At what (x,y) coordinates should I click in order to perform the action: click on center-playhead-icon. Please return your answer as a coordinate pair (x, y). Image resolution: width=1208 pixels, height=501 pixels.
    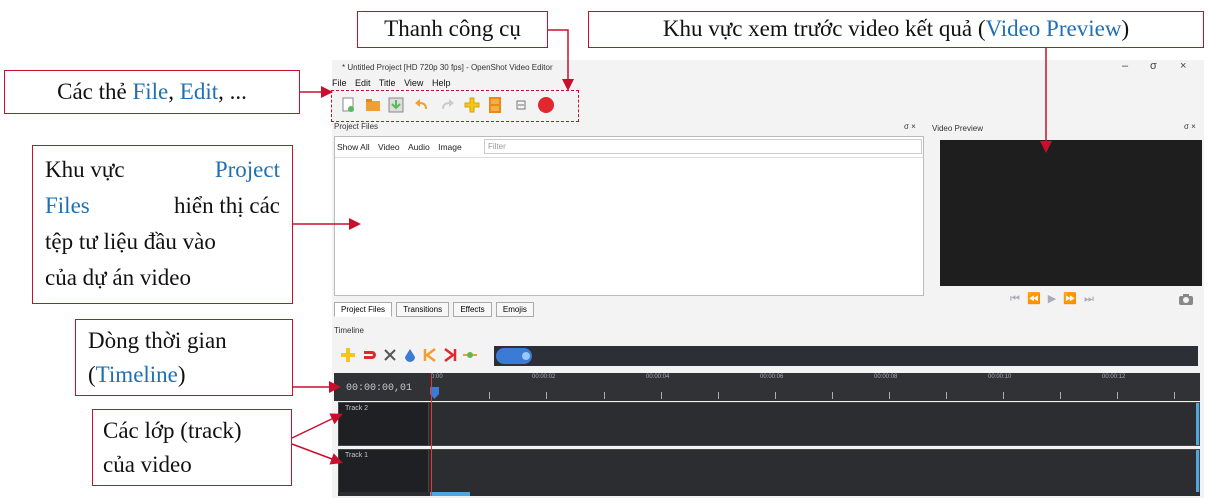
    Looking at the image, I should click on (470, 355).